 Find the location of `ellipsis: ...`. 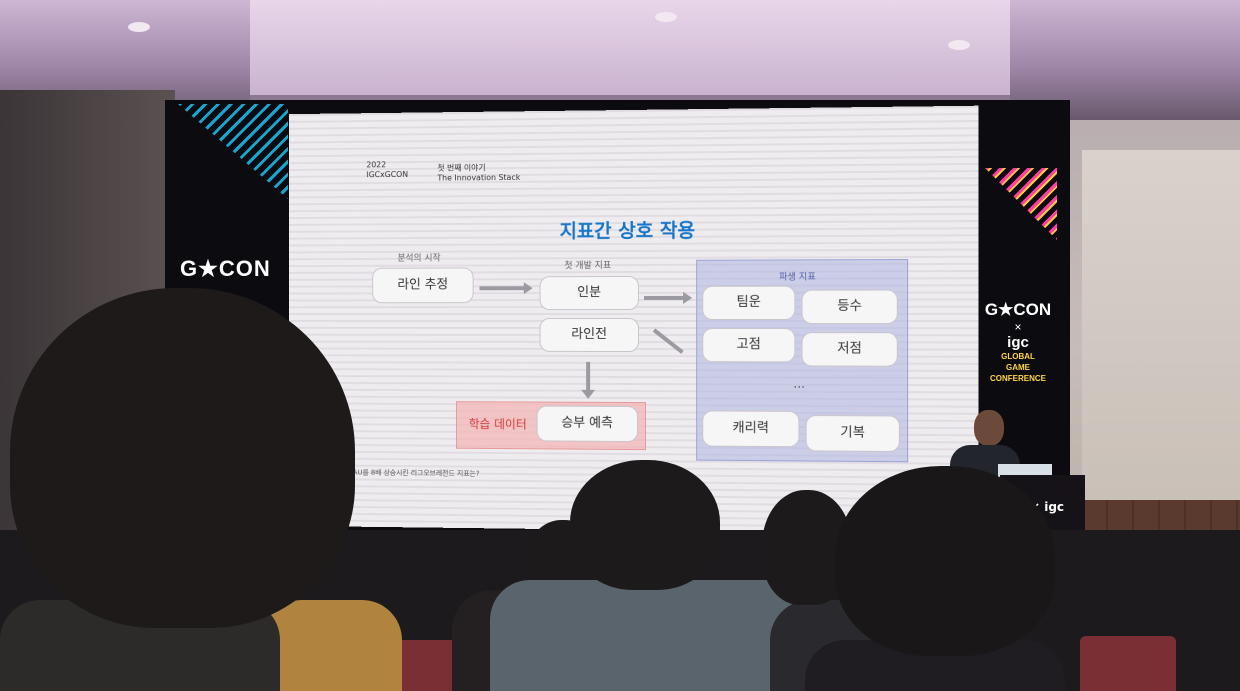

ellipsis: ... is located at coordinates (799, 383).